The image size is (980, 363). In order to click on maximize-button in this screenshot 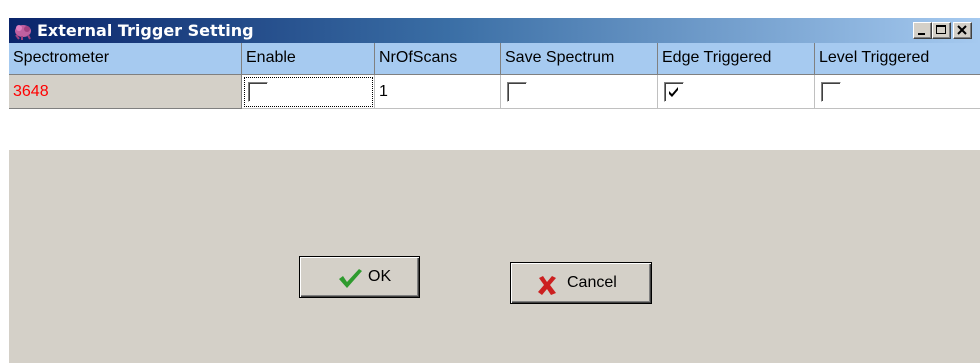, I will do `click(941, 30)`.